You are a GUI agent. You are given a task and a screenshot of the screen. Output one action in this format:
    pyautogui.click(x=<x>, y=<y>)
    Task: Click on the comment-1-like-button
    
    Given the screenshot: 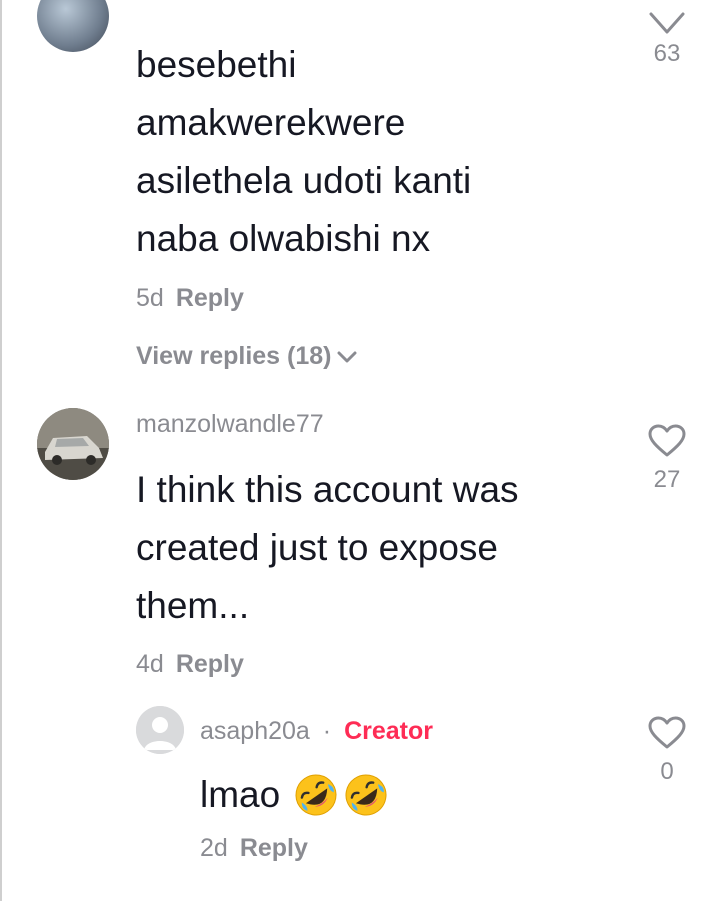 What is the action you would take?
    pyautogui.click(x=667, y=18)
    